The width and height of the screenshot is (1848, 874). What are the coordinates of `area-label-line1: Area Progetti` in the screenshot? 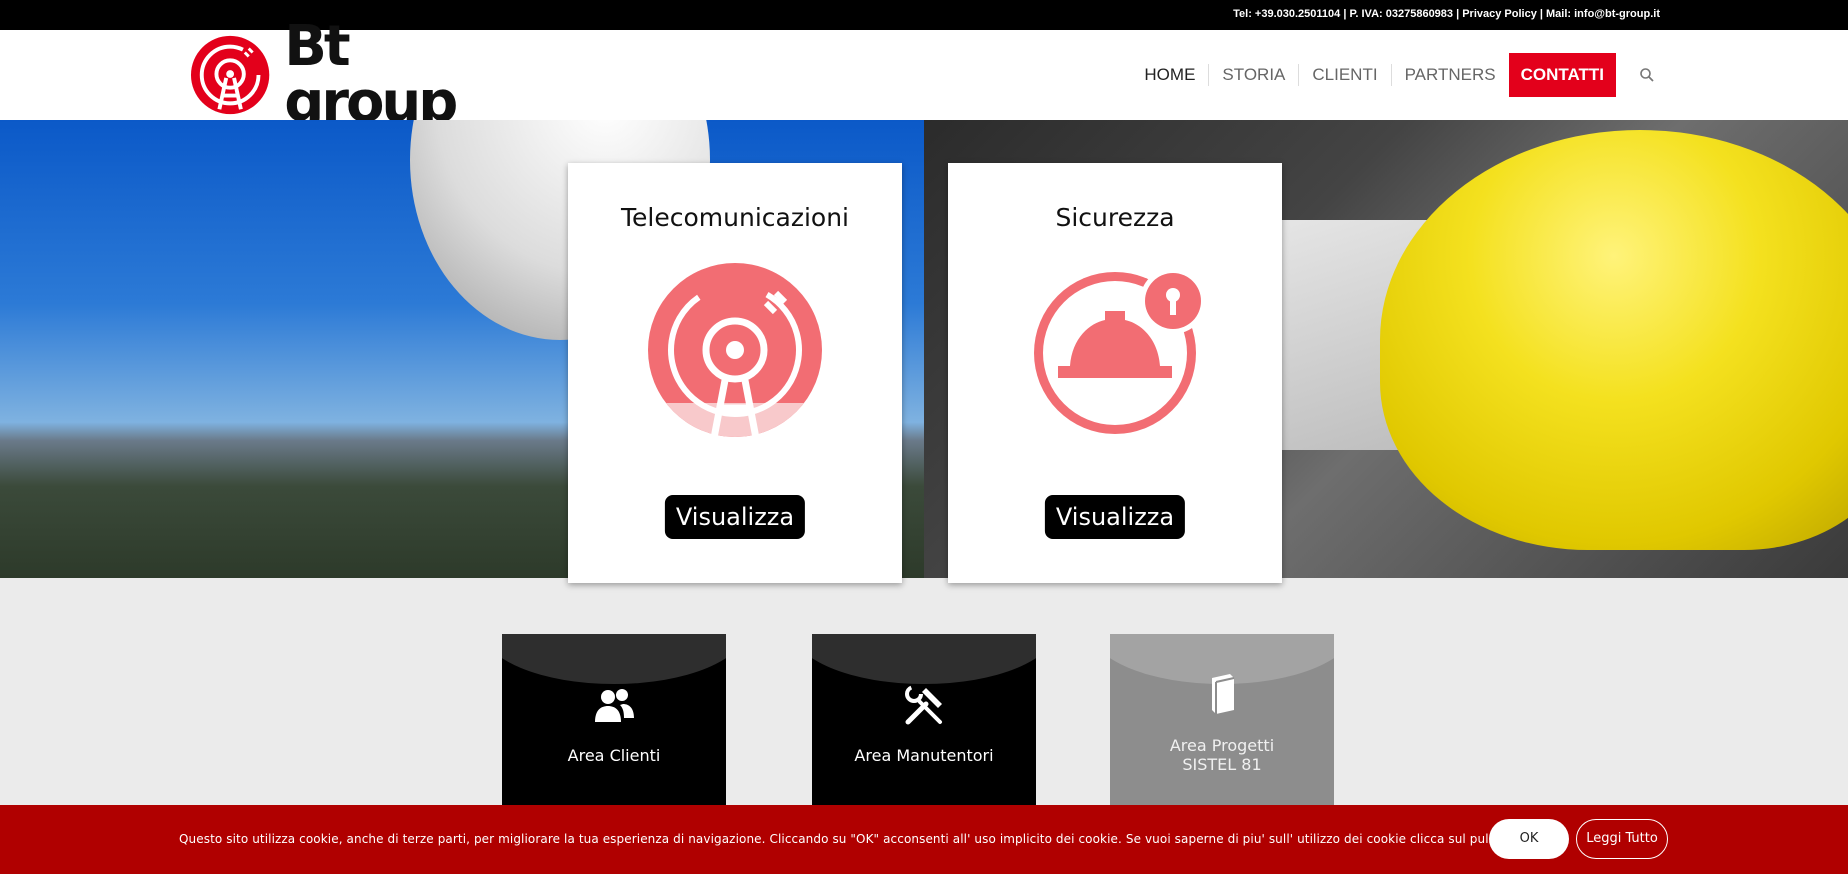 It's located at (1222, 745).